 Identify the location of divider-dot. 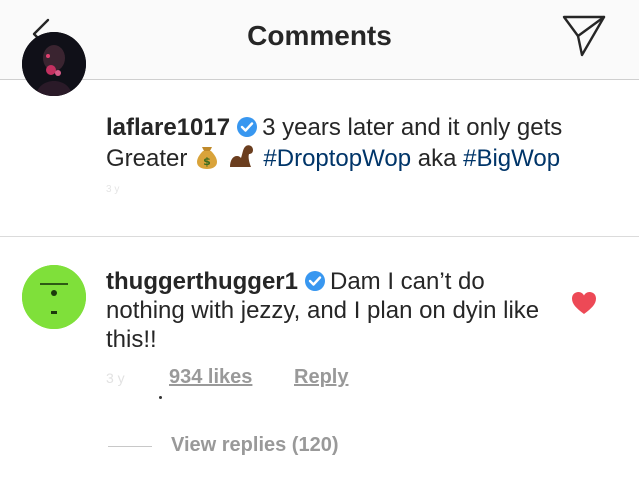
(160, 397).